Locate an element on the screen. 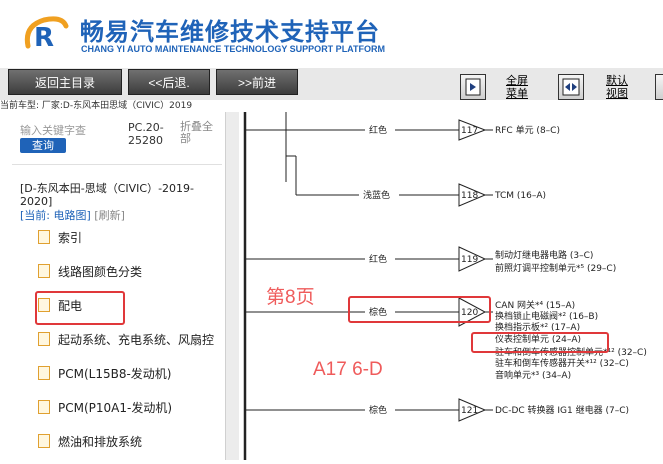 Image resolution: width=663 pixels, height=464 pixels. default-view-label-l2: 视图 is located at coordinates (617, 93).